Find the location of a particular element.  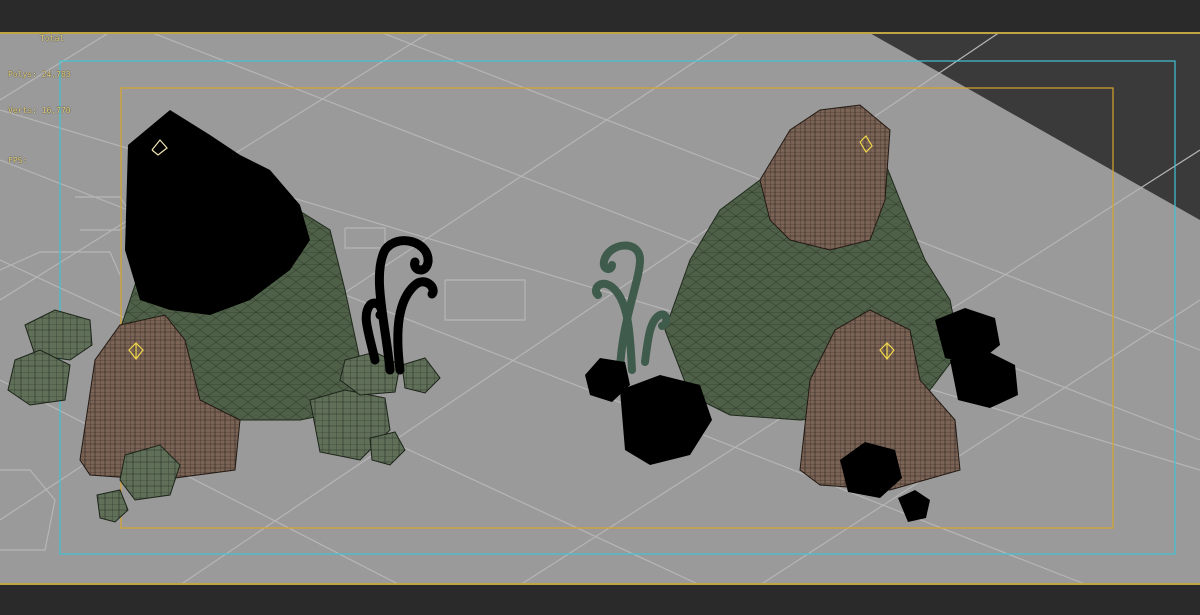

stats-fps: FPS: is located at coordinates (18, 160).